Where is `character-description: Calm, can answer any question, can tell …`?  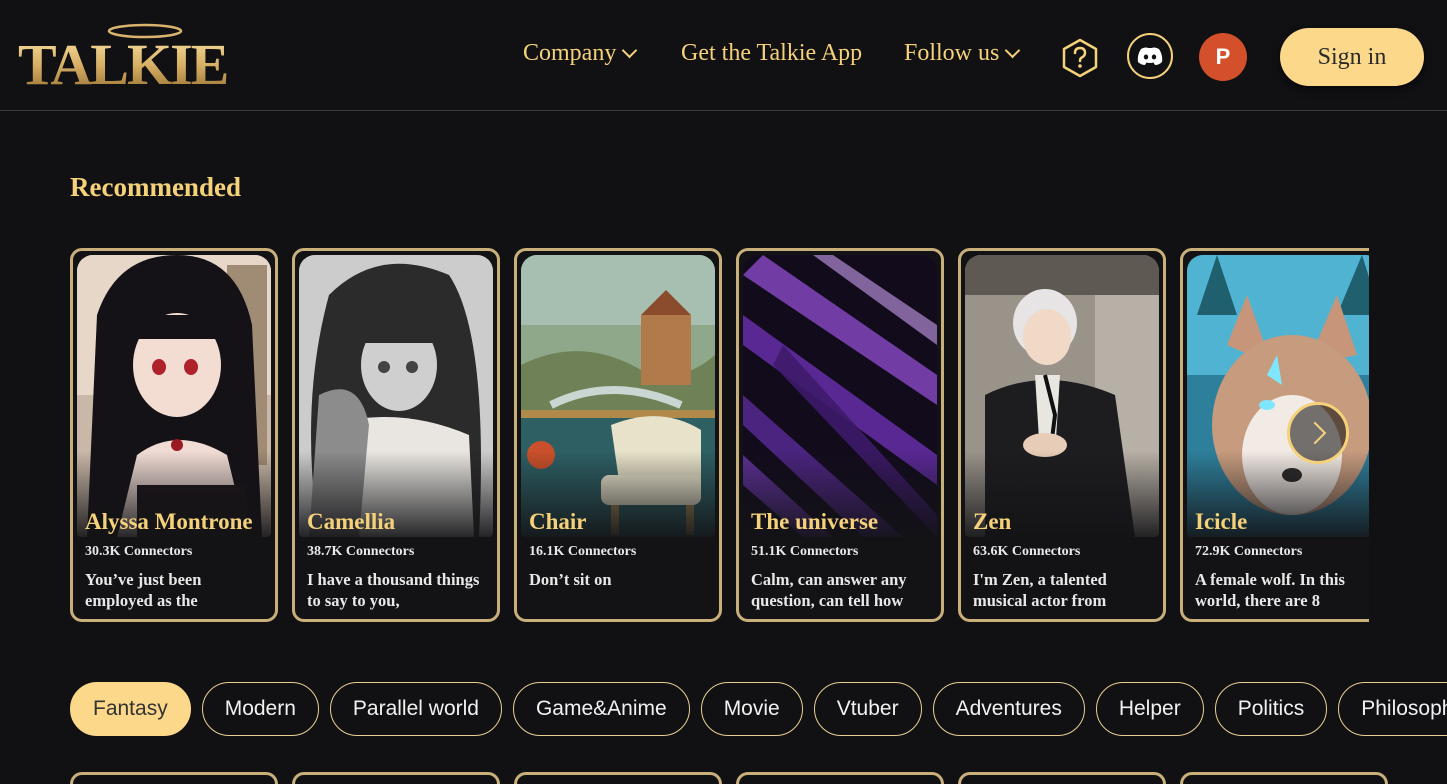
character-description: Calm, can answer any question, can tell … is located at coordinates (829, 590).